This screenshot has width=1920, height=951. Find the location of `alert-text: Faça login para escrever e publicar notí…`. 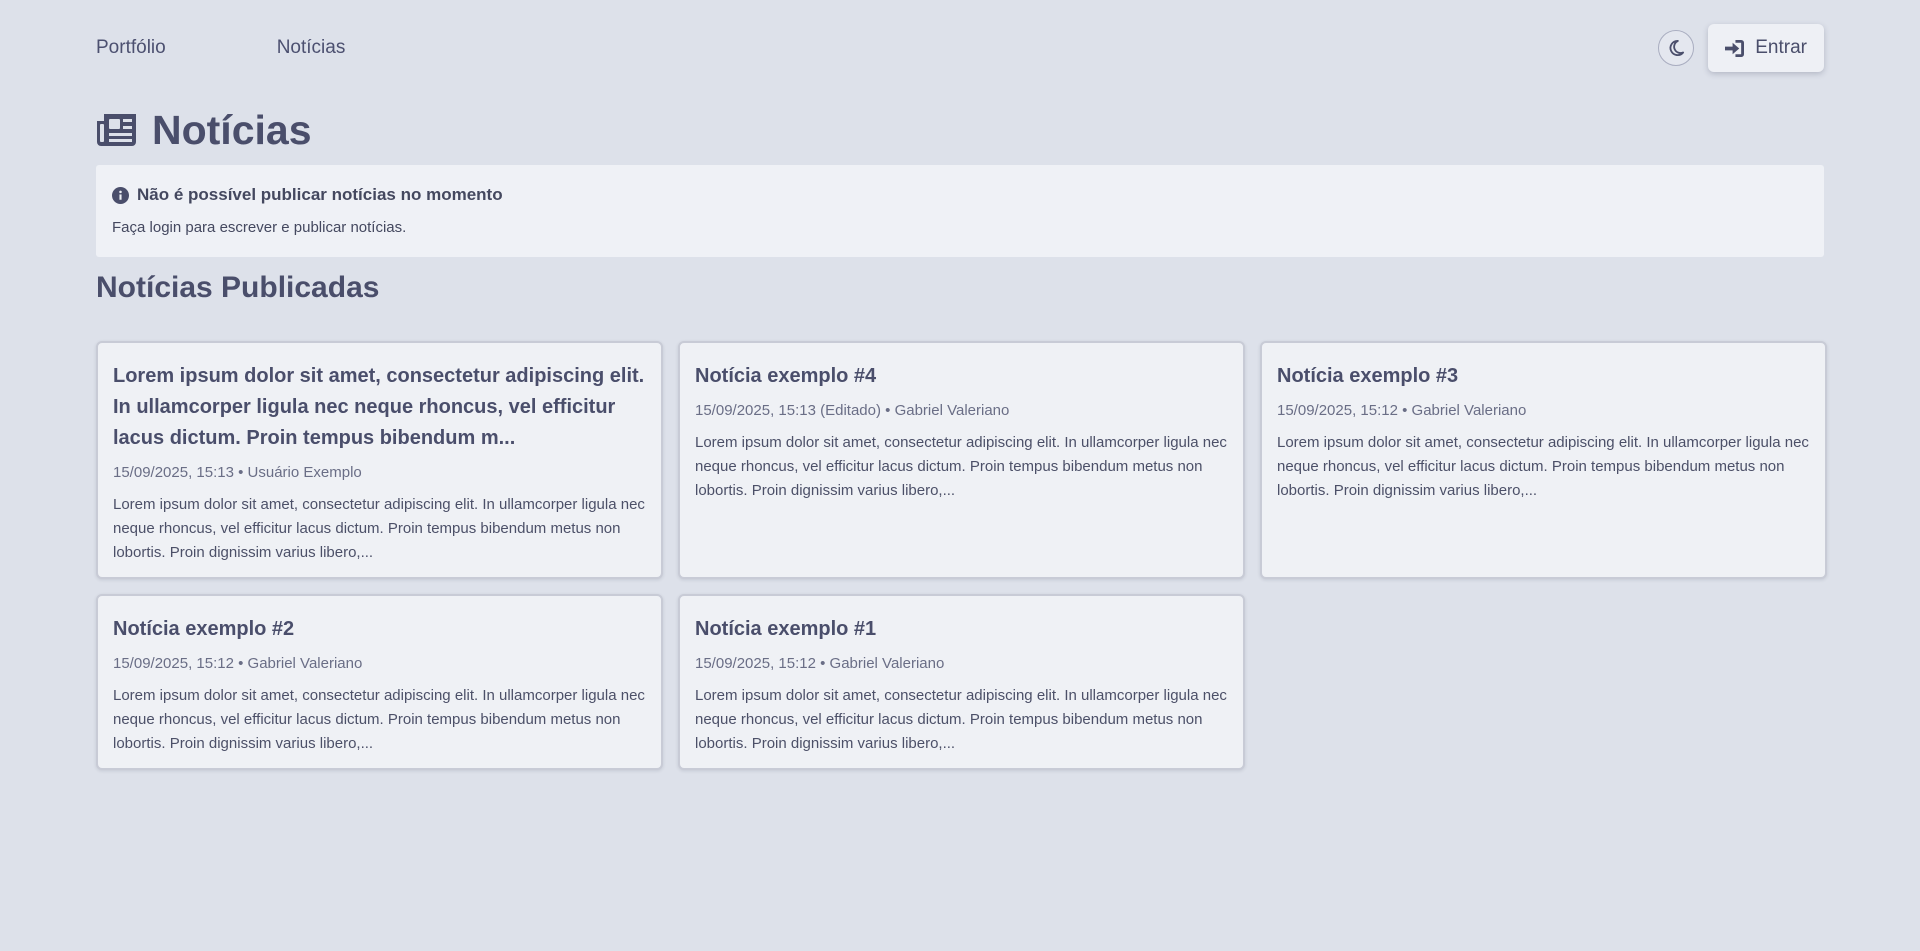

alert-text: Faça login para escrever e publicar notí… is located at coordinates (259, 227).